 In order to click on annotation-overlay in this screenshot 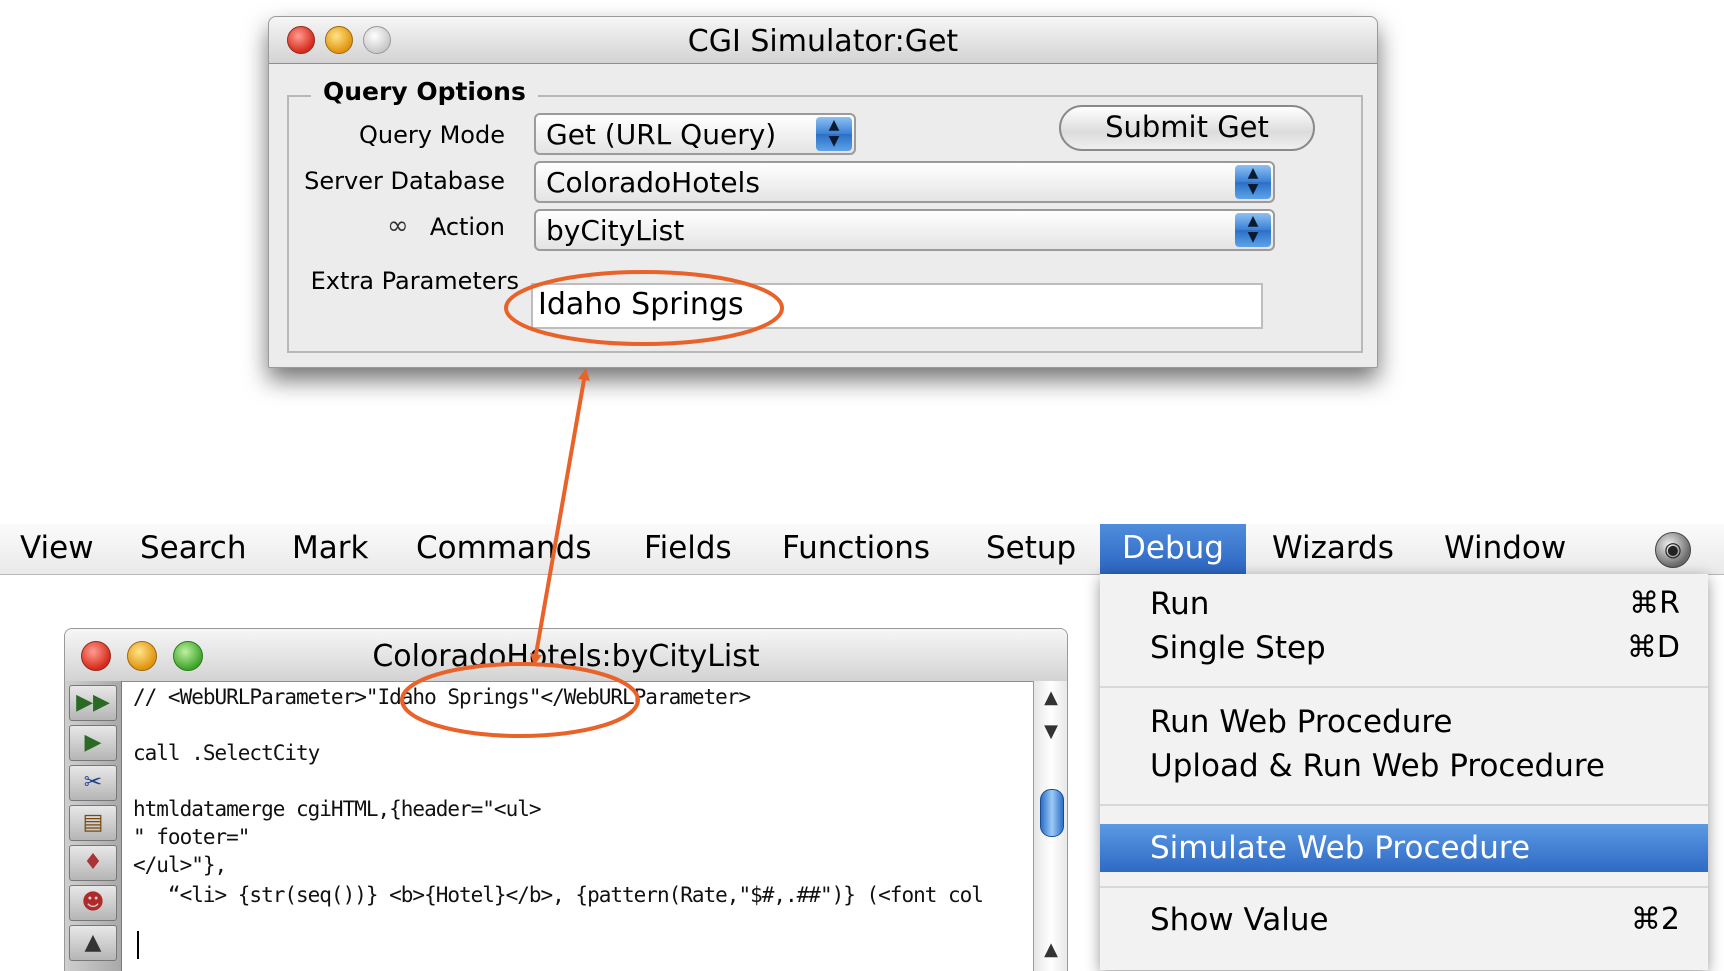, I will do `click(592, 504)`.